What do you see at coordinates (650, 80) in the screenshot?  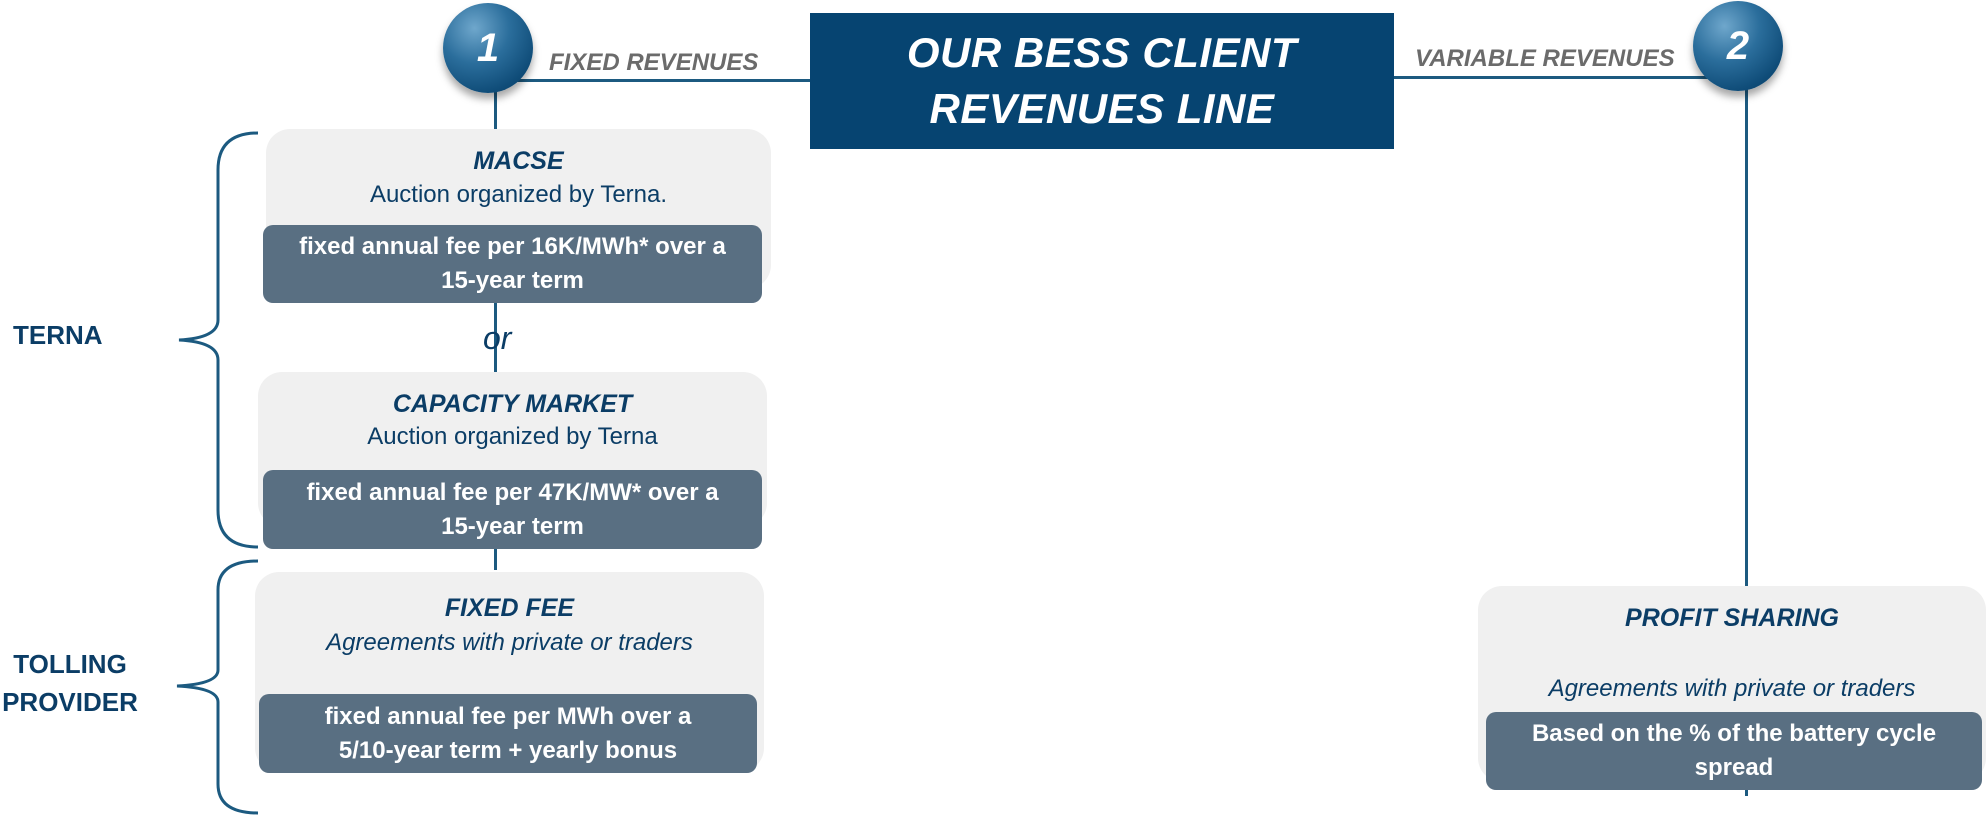 I see `connector-fixed-horizontal` at bounding box center [650, 80].